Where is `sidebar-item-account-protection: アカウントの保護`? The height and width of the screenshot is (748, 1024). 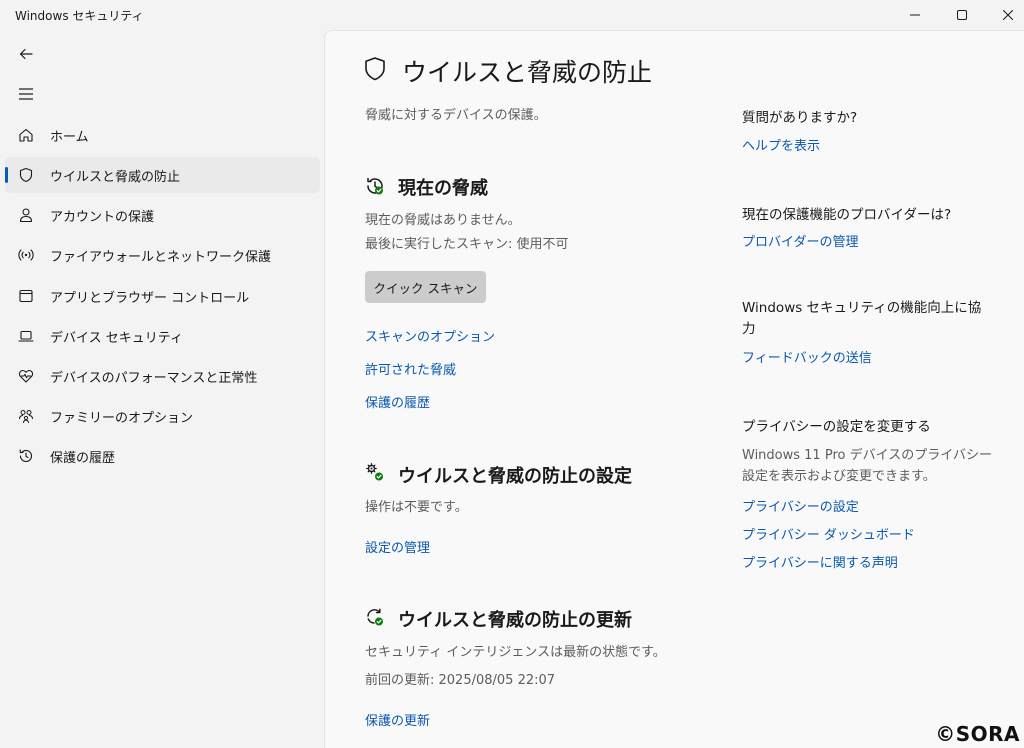 sidebar-item-account-protection: アカウントの保護 is located at coordinates (162, 215).